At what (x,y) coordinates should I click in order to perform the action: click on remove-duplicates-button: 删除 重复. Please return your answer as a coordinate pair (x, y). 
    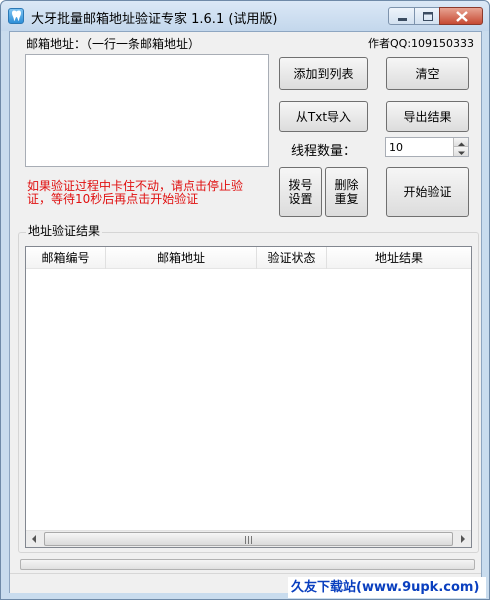
    Looking at the image, I should click on (346, 192).